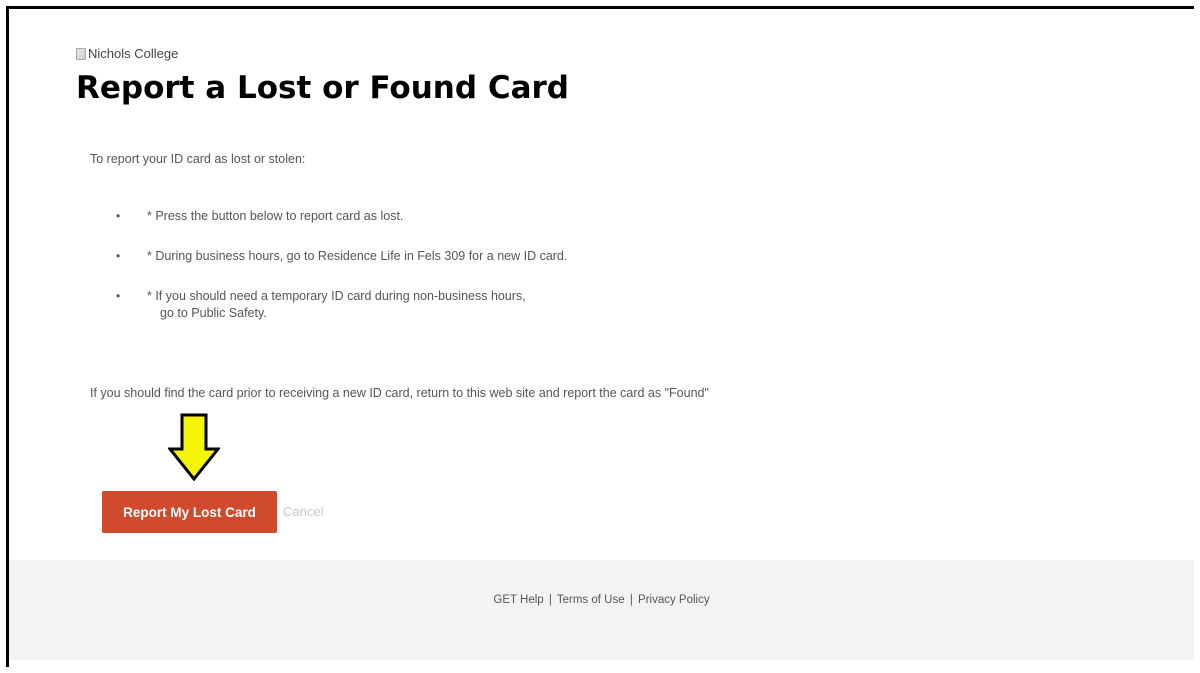 This screenshot has height=673, width=1200. What do you see at coordinates (194, 447) in the screenshot?
I see `down-arrow-icon` at bounding box center [194, 447].